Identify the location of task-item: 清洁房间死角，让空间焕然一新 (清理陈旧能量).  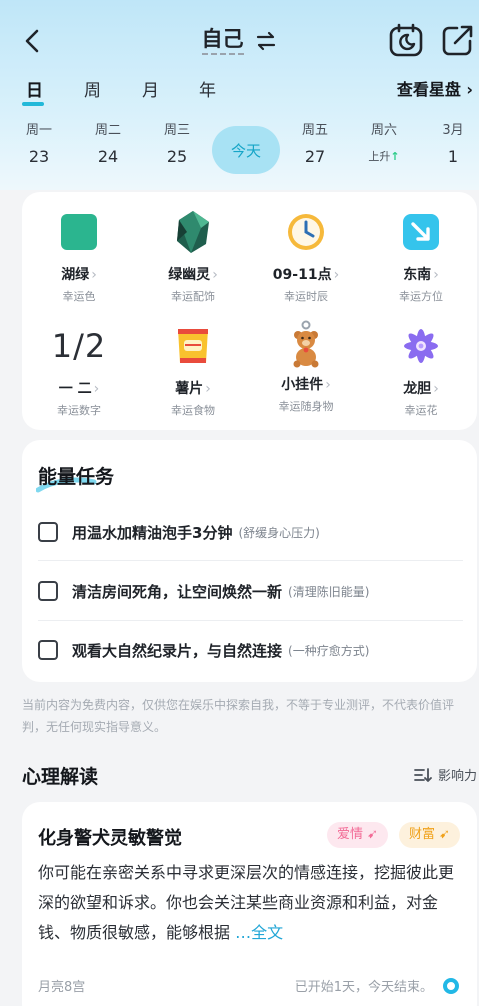
(250, 591).